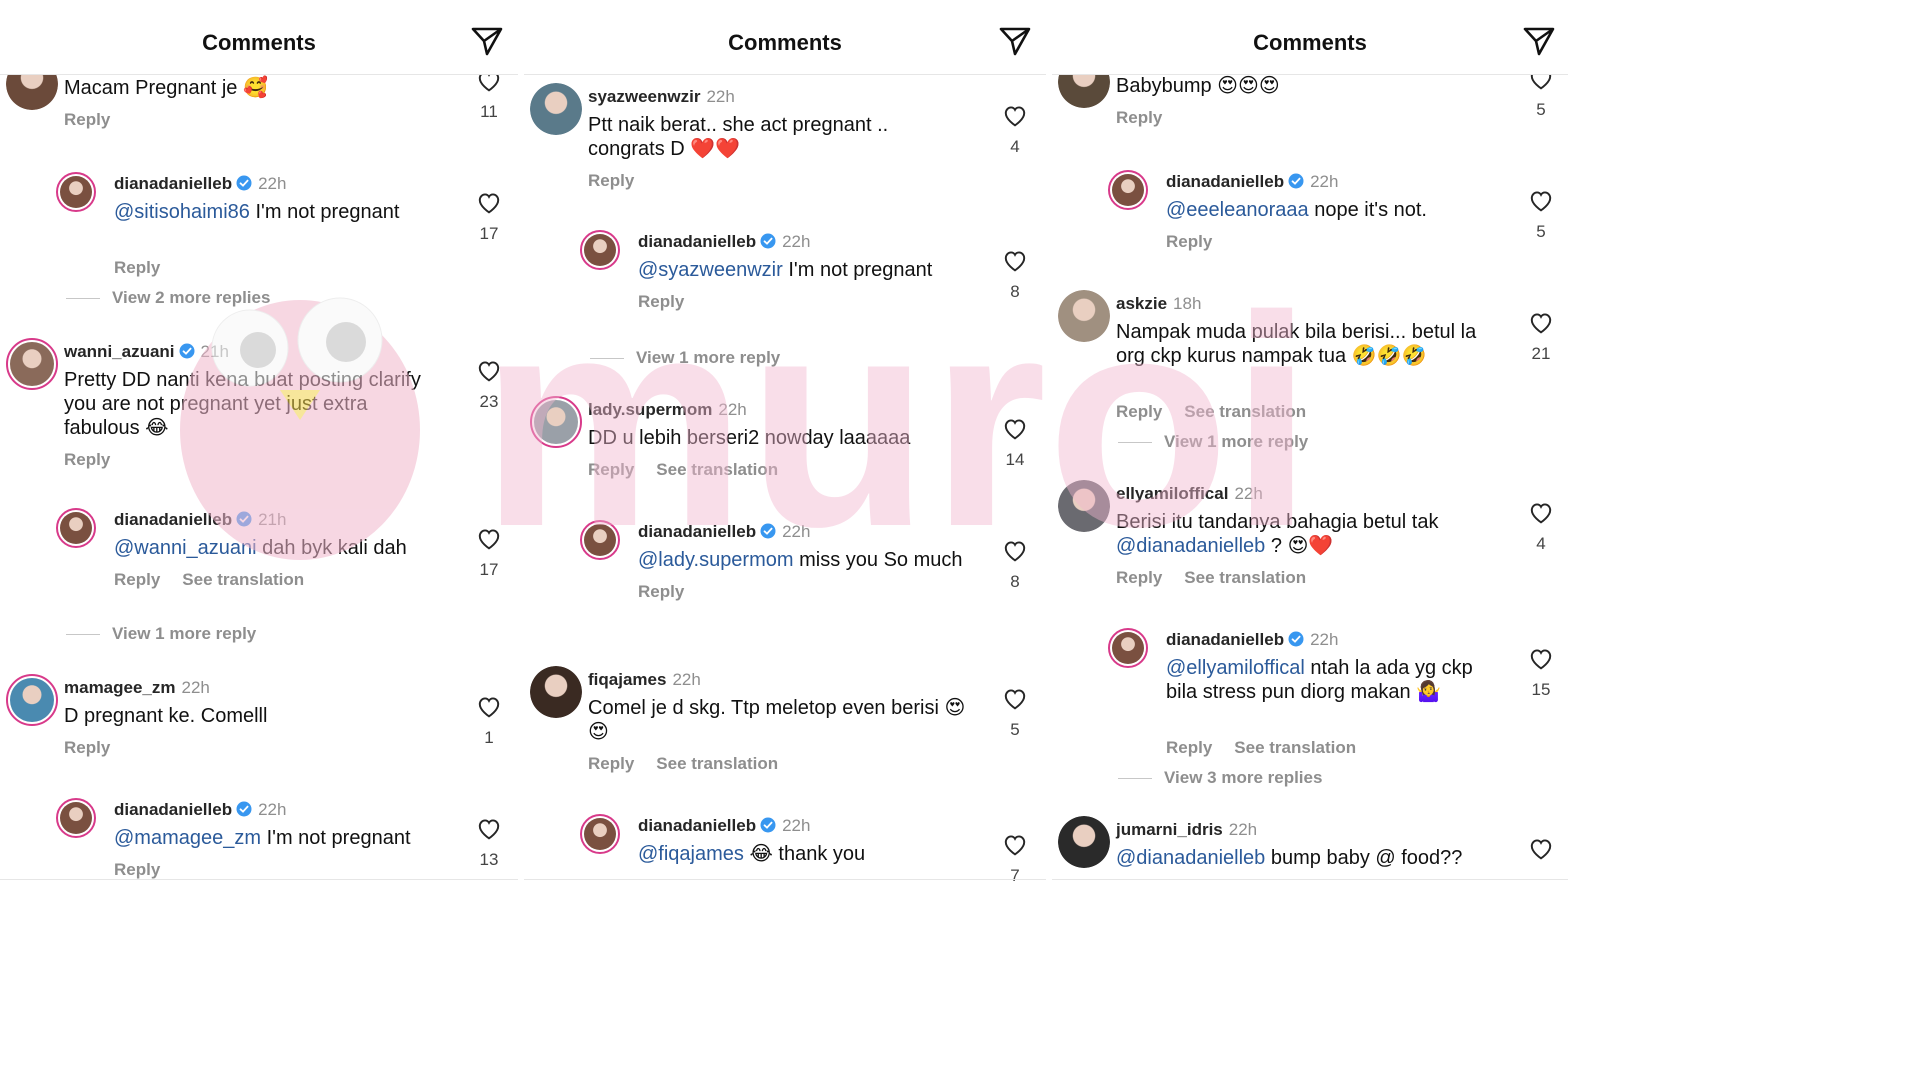  What do you see at coordinates (187, 838) in the screenshot?
I see `mention-link: @mamagee_zm` at bounding box center [187, 838].